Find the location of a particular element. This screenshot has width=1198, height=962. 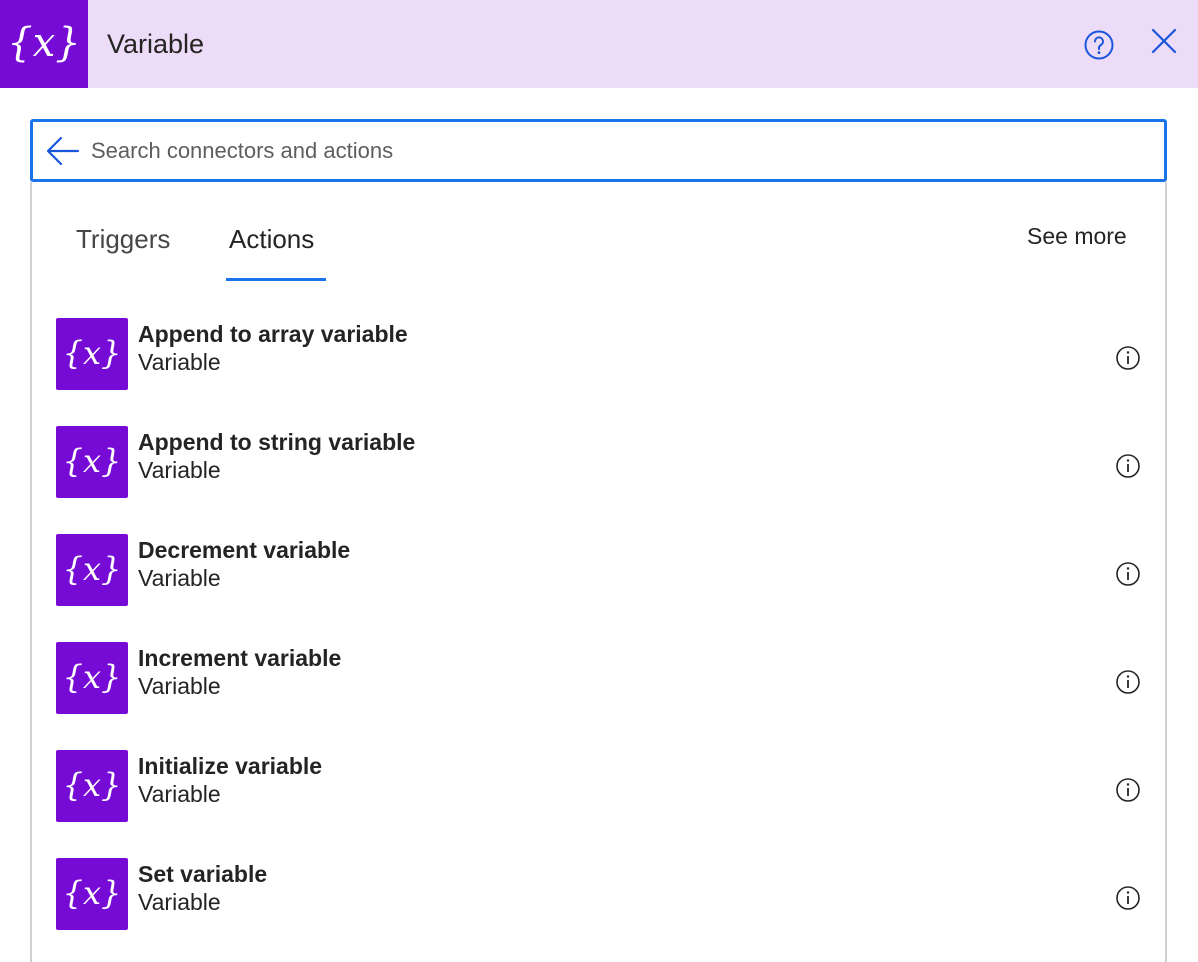

action-title: Decrement variable is located at coordinates (244, 550).